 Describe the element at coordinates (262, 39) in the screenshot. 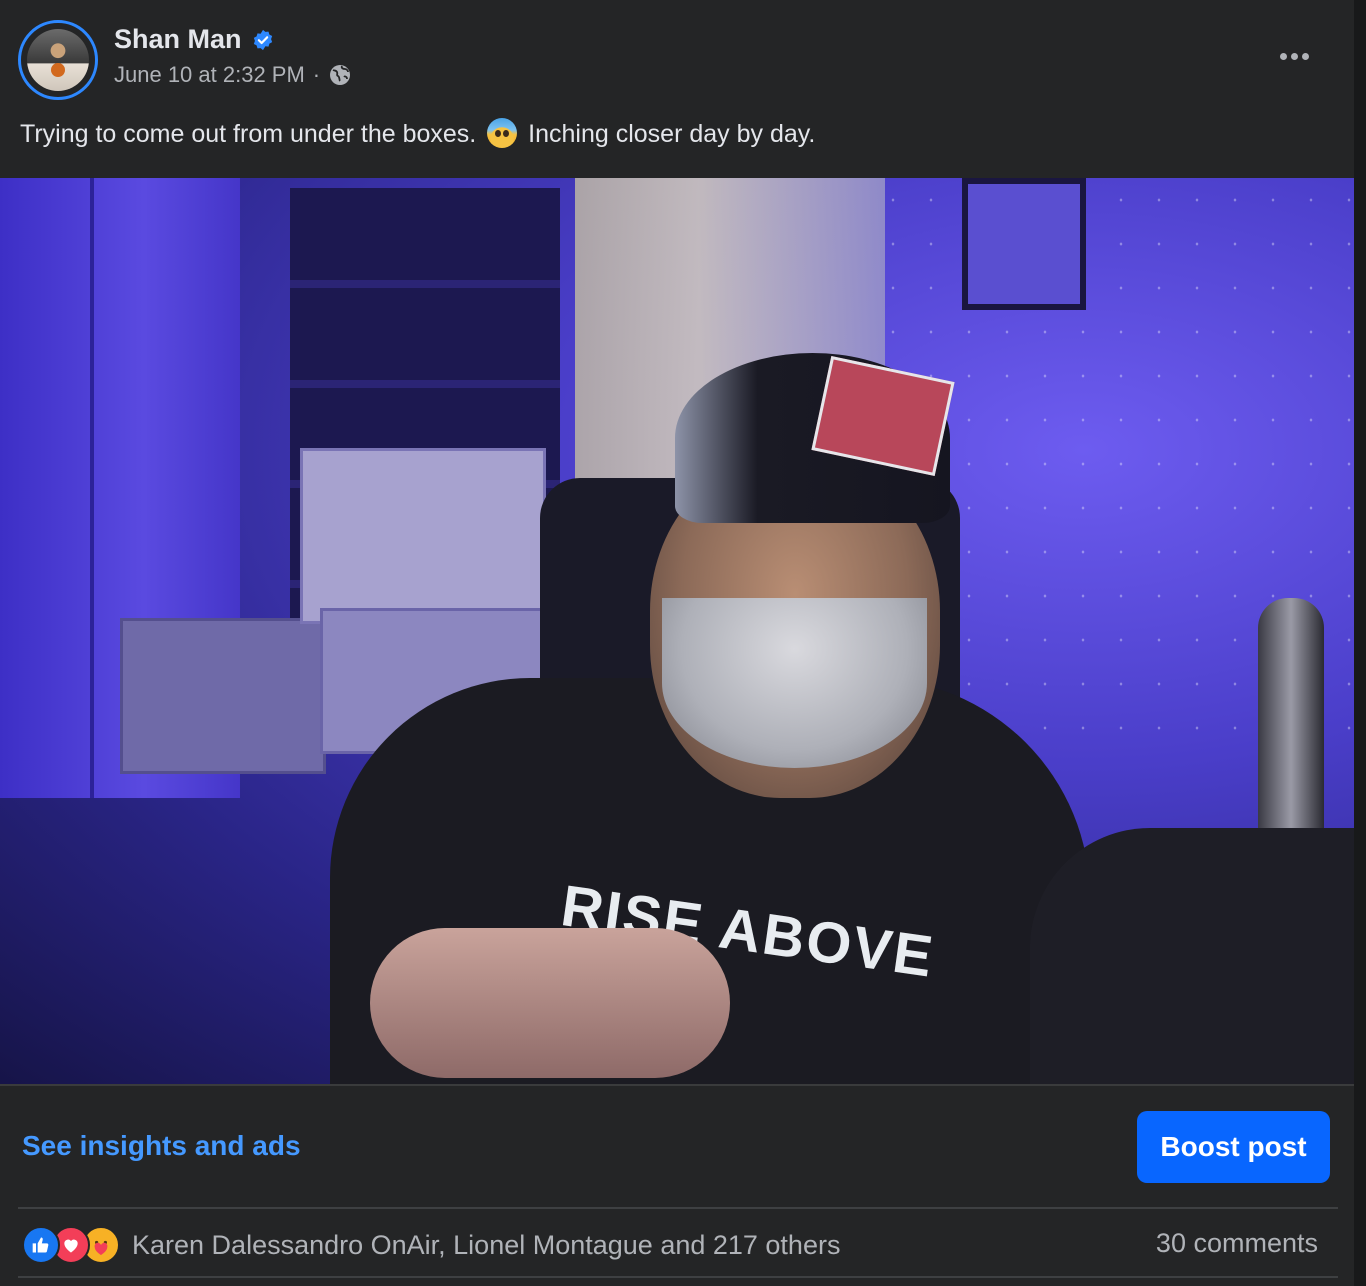

I see `verified-badge-icon` at that location.